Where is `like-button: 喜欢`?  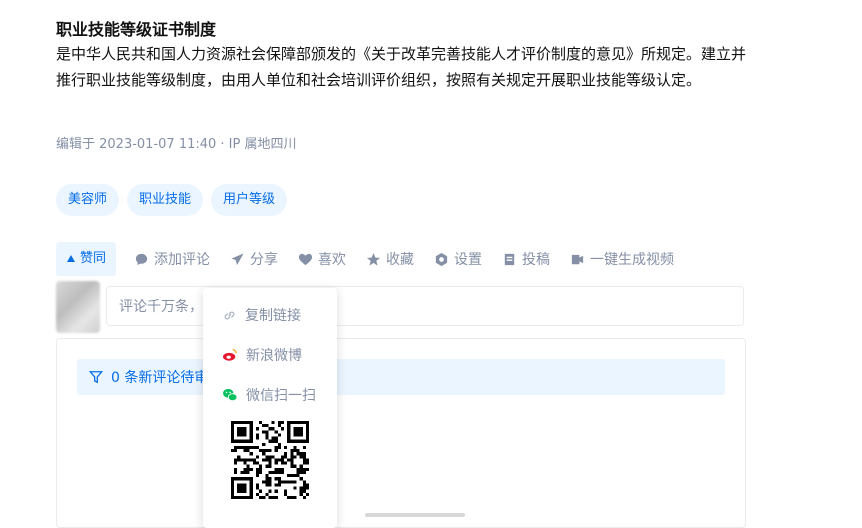 like-button: 喜欢 is located at coordinates (322, 259).